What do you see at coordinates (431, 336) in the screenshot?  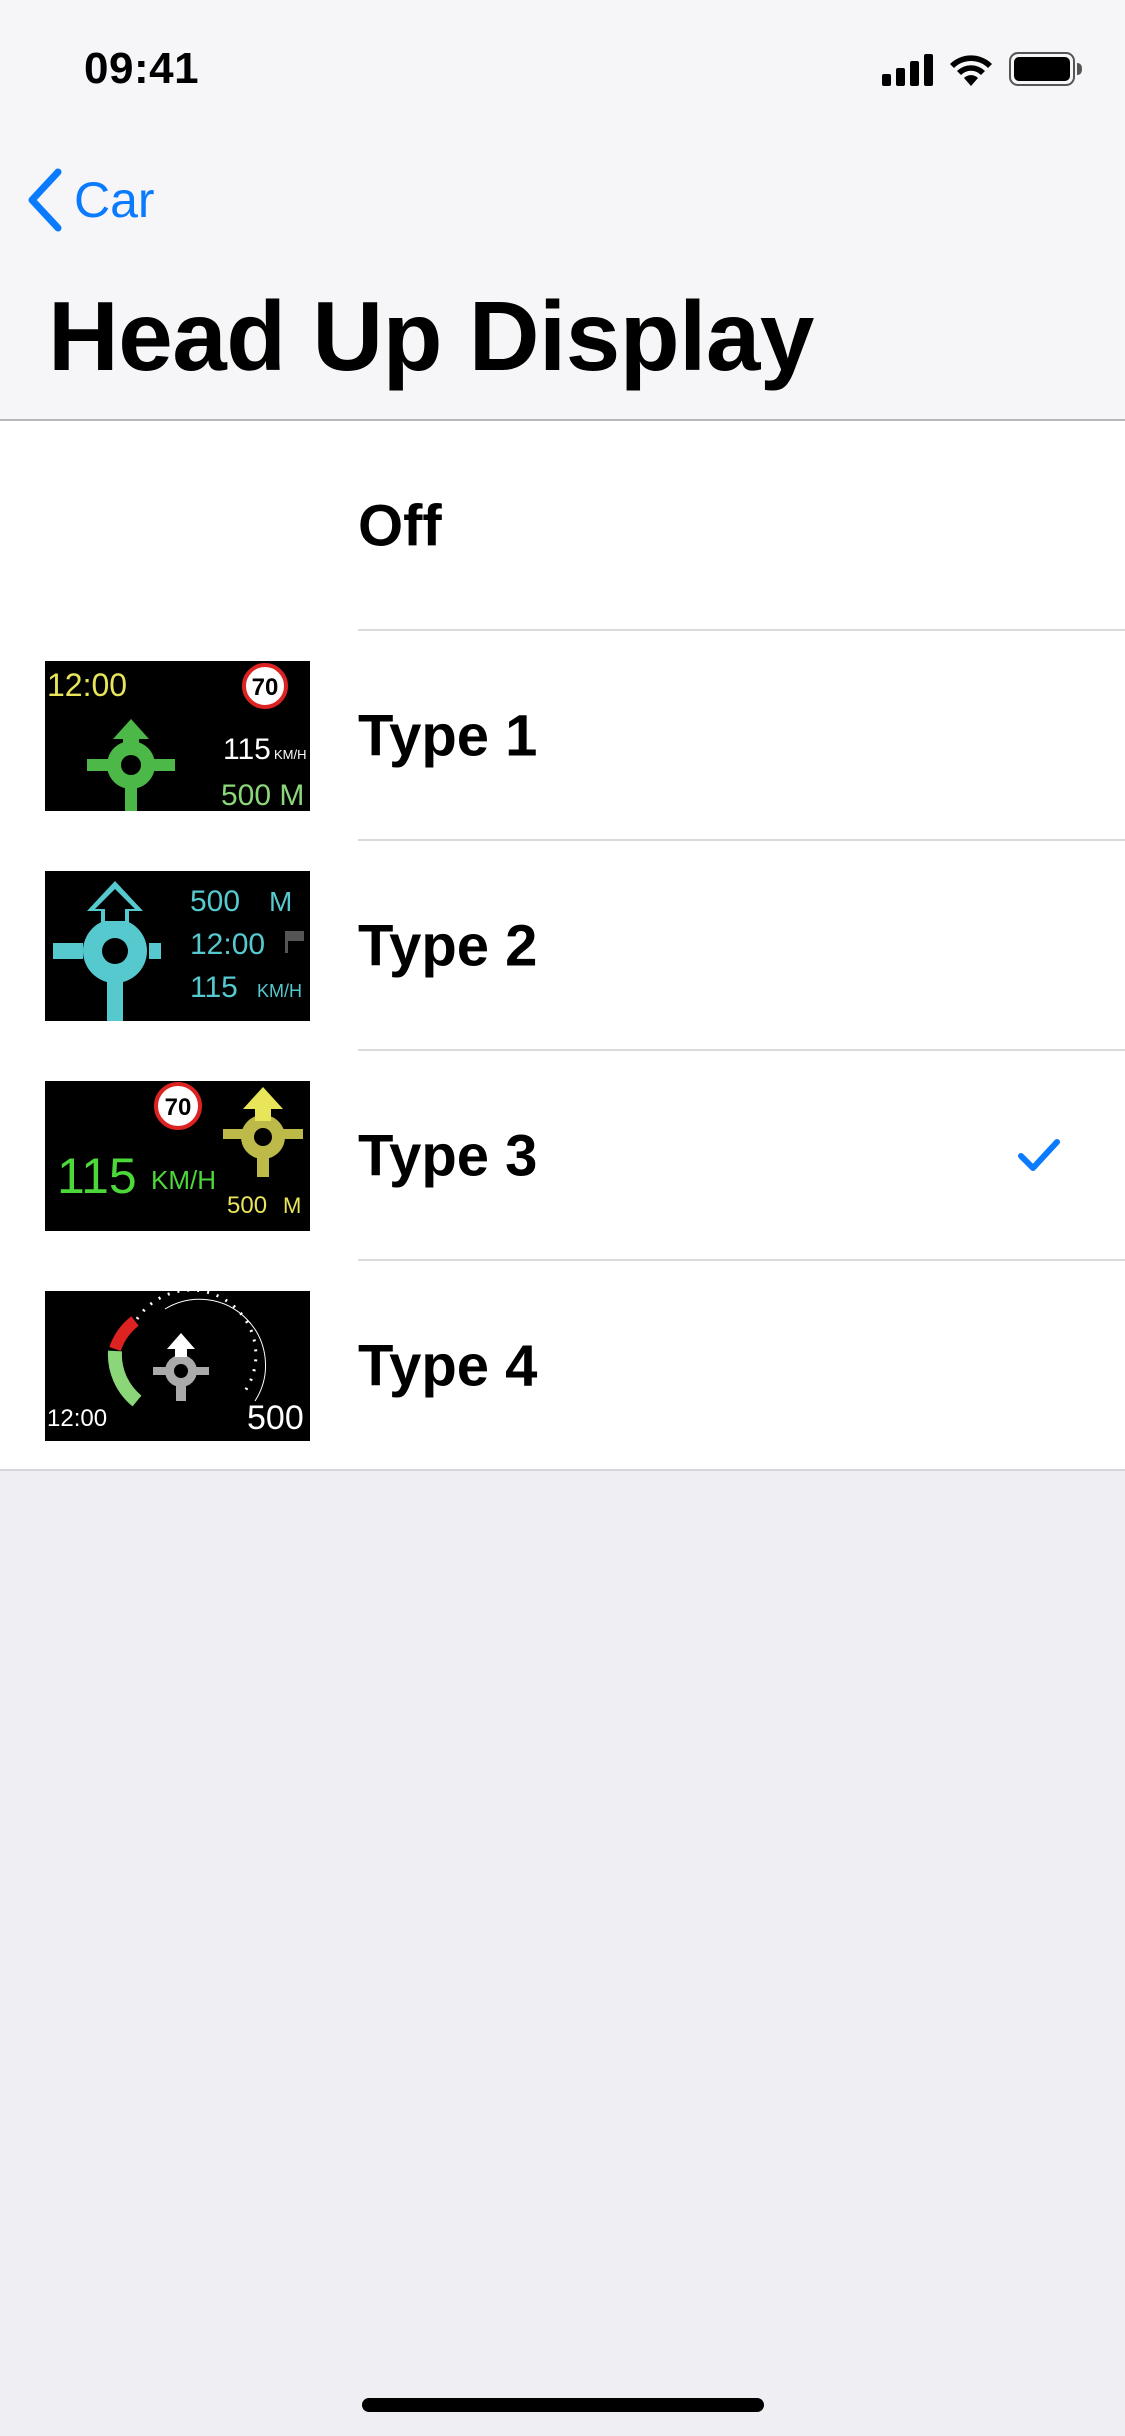 I see `page-title: Head Up Display` at bounding box center [431, 336].